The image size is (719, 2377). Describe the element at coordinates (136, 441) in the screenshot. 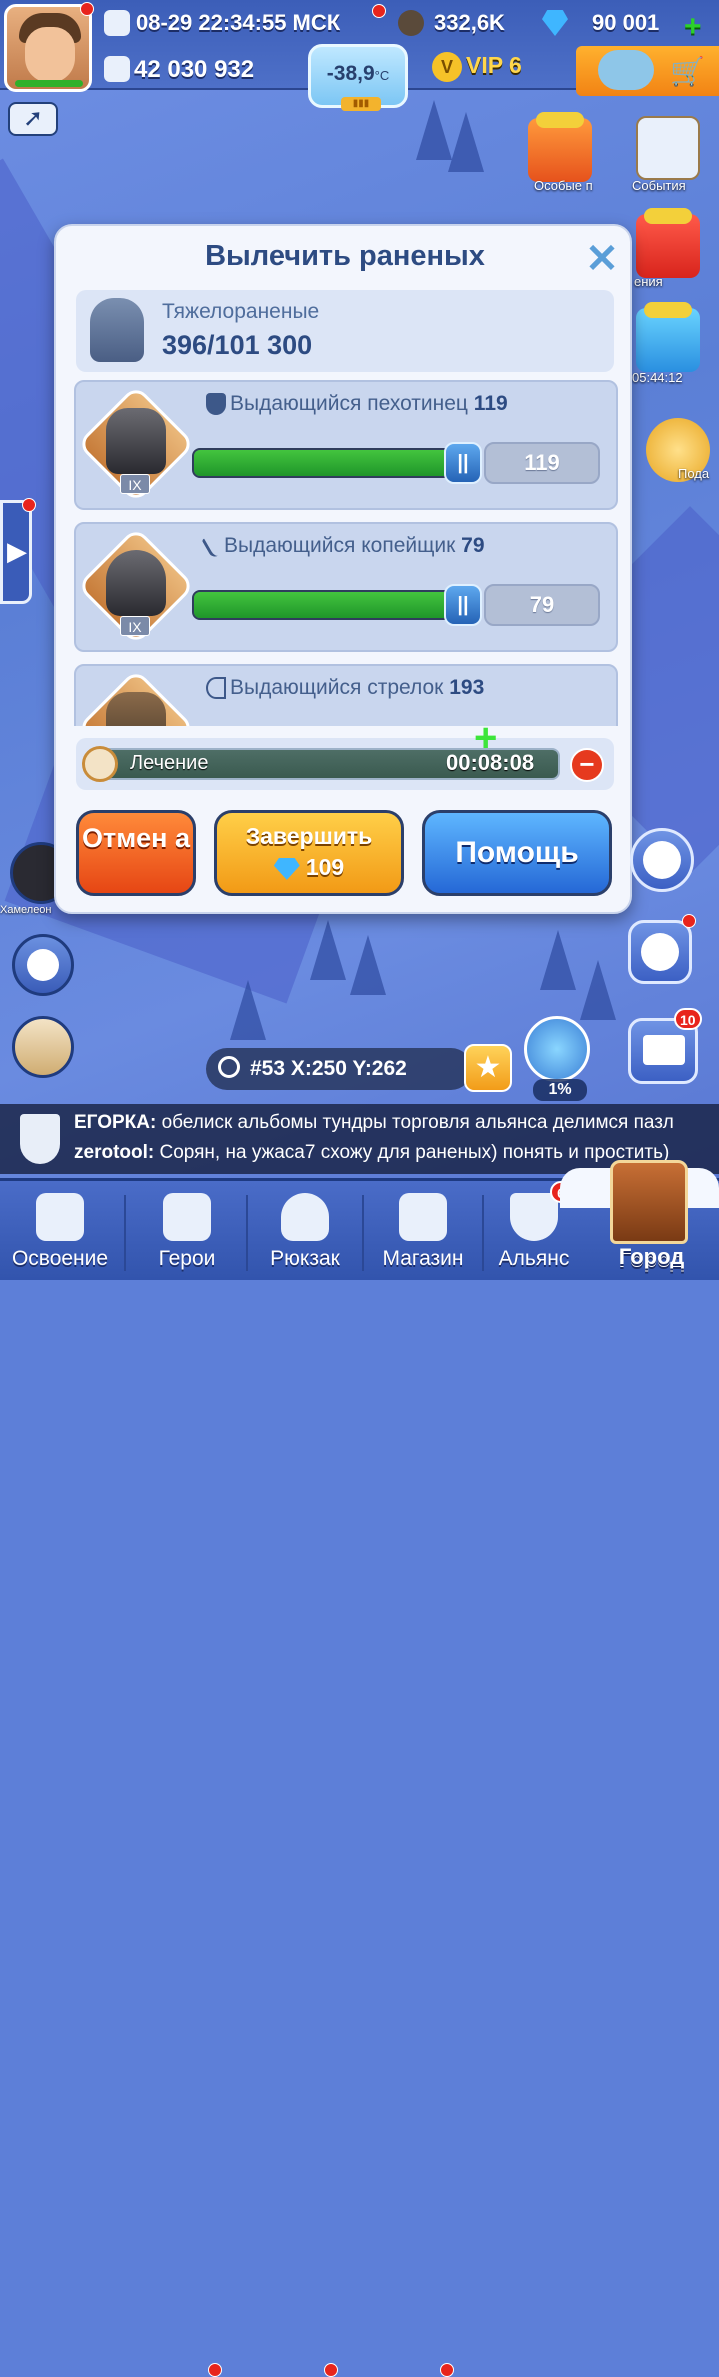

I see `infantry-helmet-icon` at that location.